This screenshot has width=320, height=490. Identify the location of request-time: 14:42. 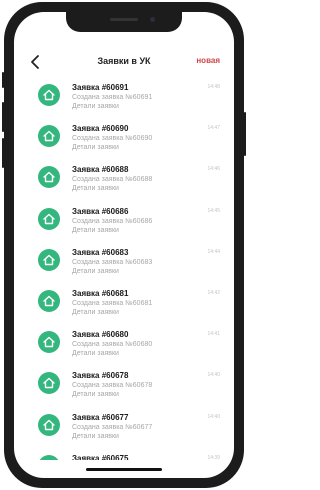
(213, 292).